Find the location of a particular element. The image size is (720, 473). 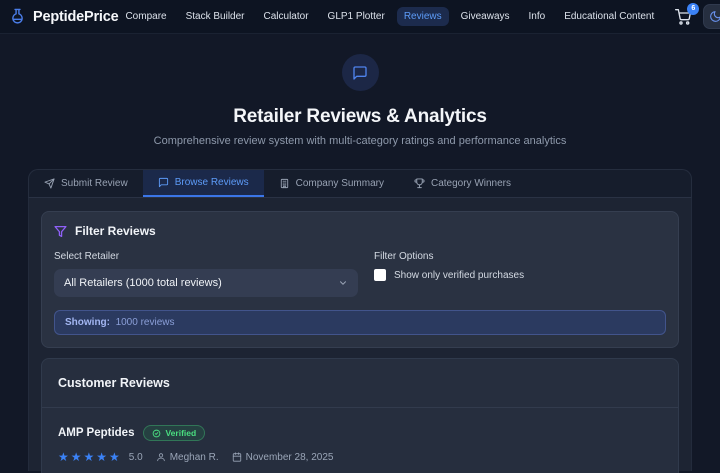

rating-number: 5.0 is located at coordinates (135, 457).